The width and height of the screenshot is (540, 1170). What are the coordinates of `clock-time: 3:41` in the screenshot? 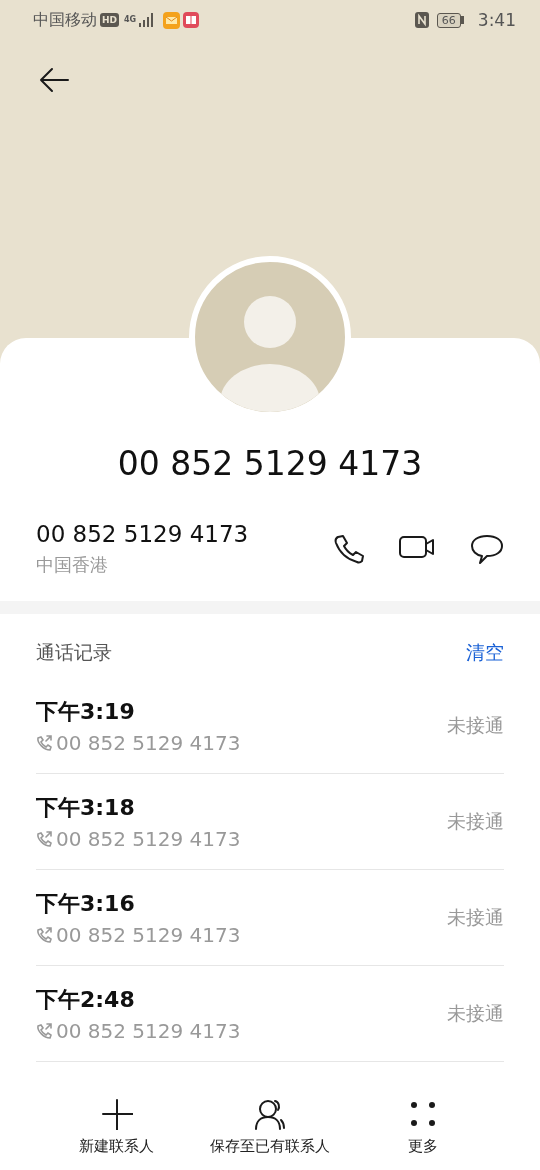 It's located at (496, 20).